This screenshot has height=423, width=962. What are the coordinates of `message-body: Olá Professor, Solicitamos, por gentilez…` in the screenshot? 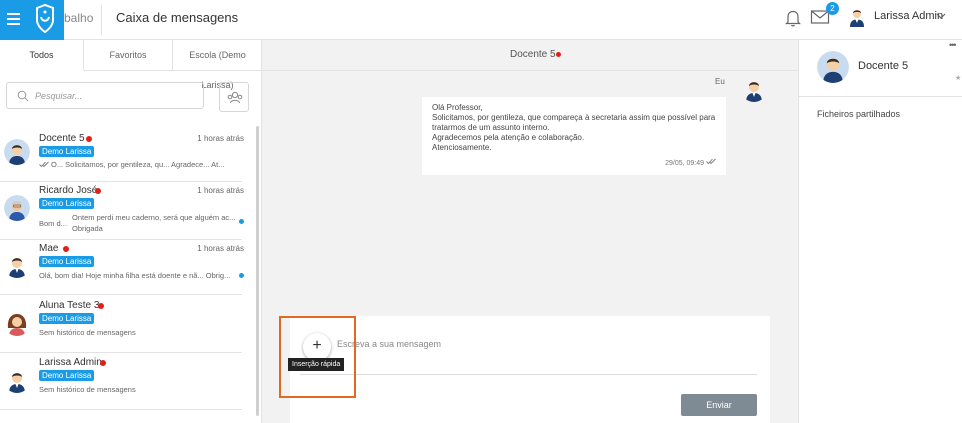 It's located at (573, 128).